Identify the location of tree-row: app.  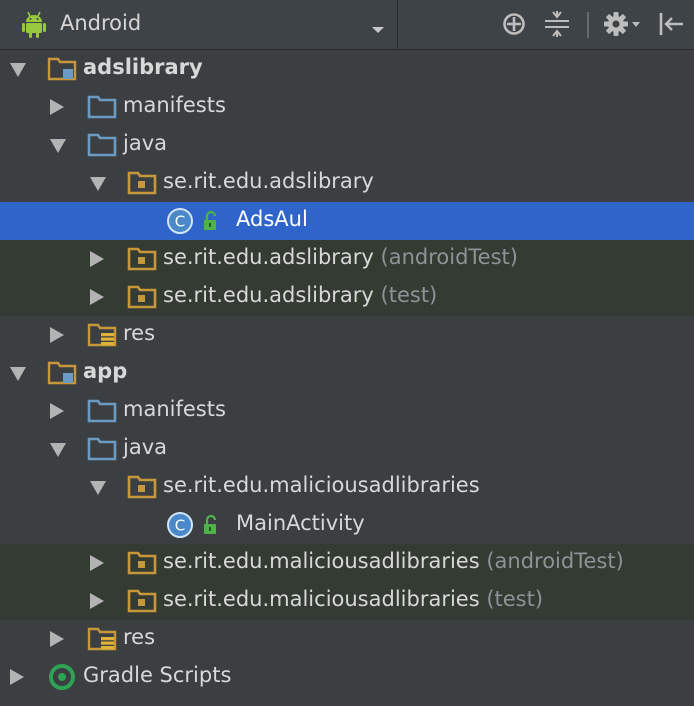
(347, 373).